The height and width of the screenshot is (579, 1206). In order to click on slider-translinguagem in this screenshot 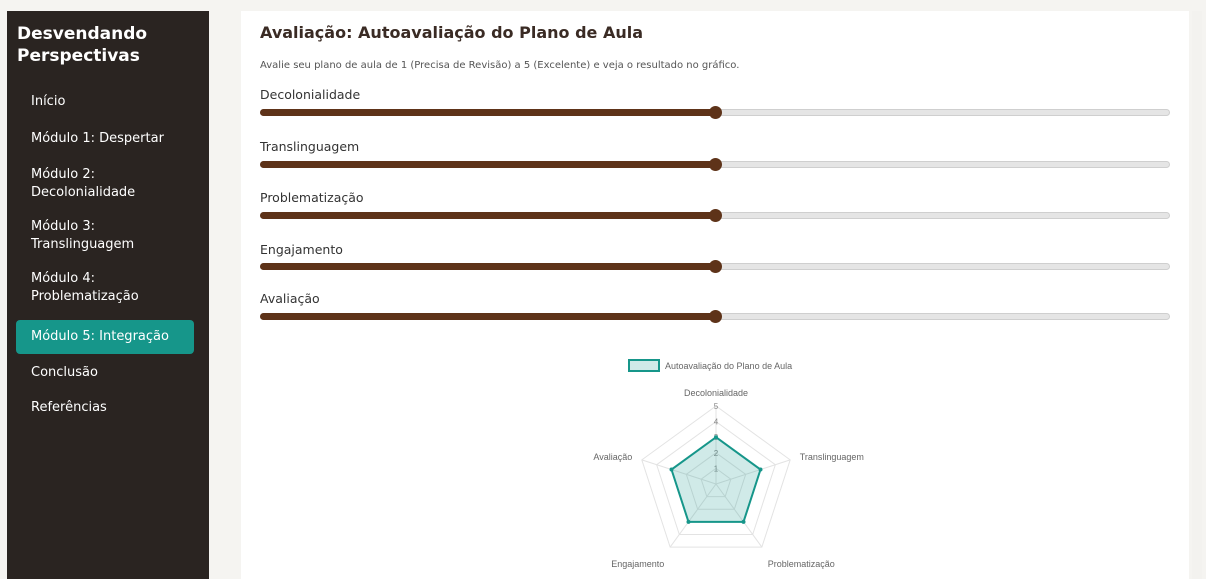, I will do `click(715, 165)`.